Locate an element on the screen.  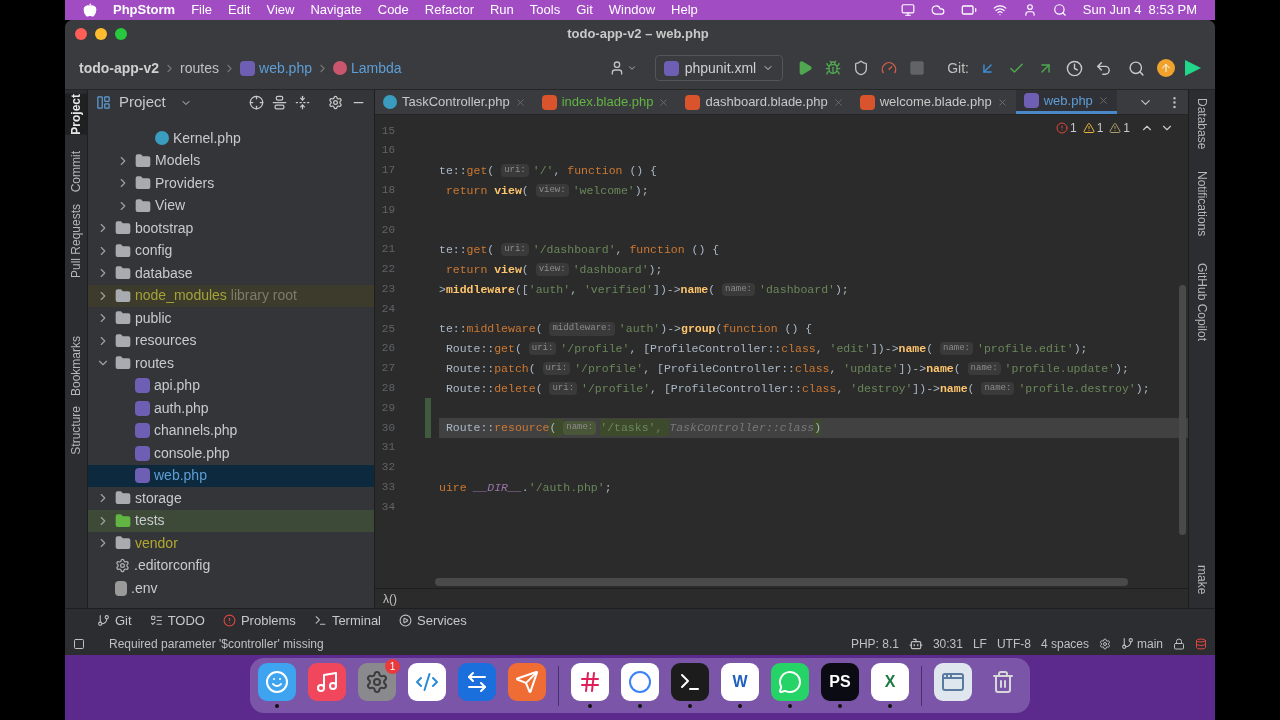
tree-item: database is located at coordinates (231, 273).